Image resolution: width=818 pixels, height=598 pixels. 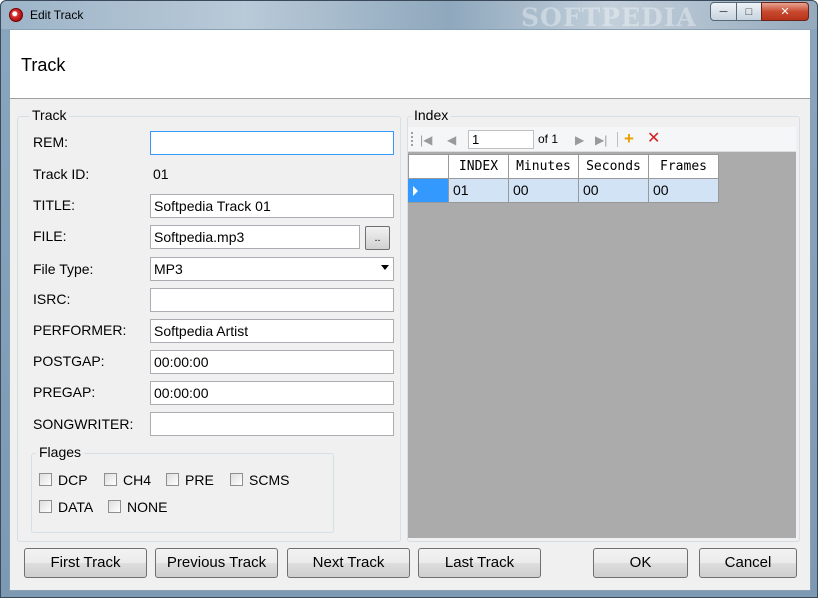 What do you see at coordinates (64, 392) in the screenshot?
I see `pregap-label: PREGAP:` at bounding box center [64, 392].